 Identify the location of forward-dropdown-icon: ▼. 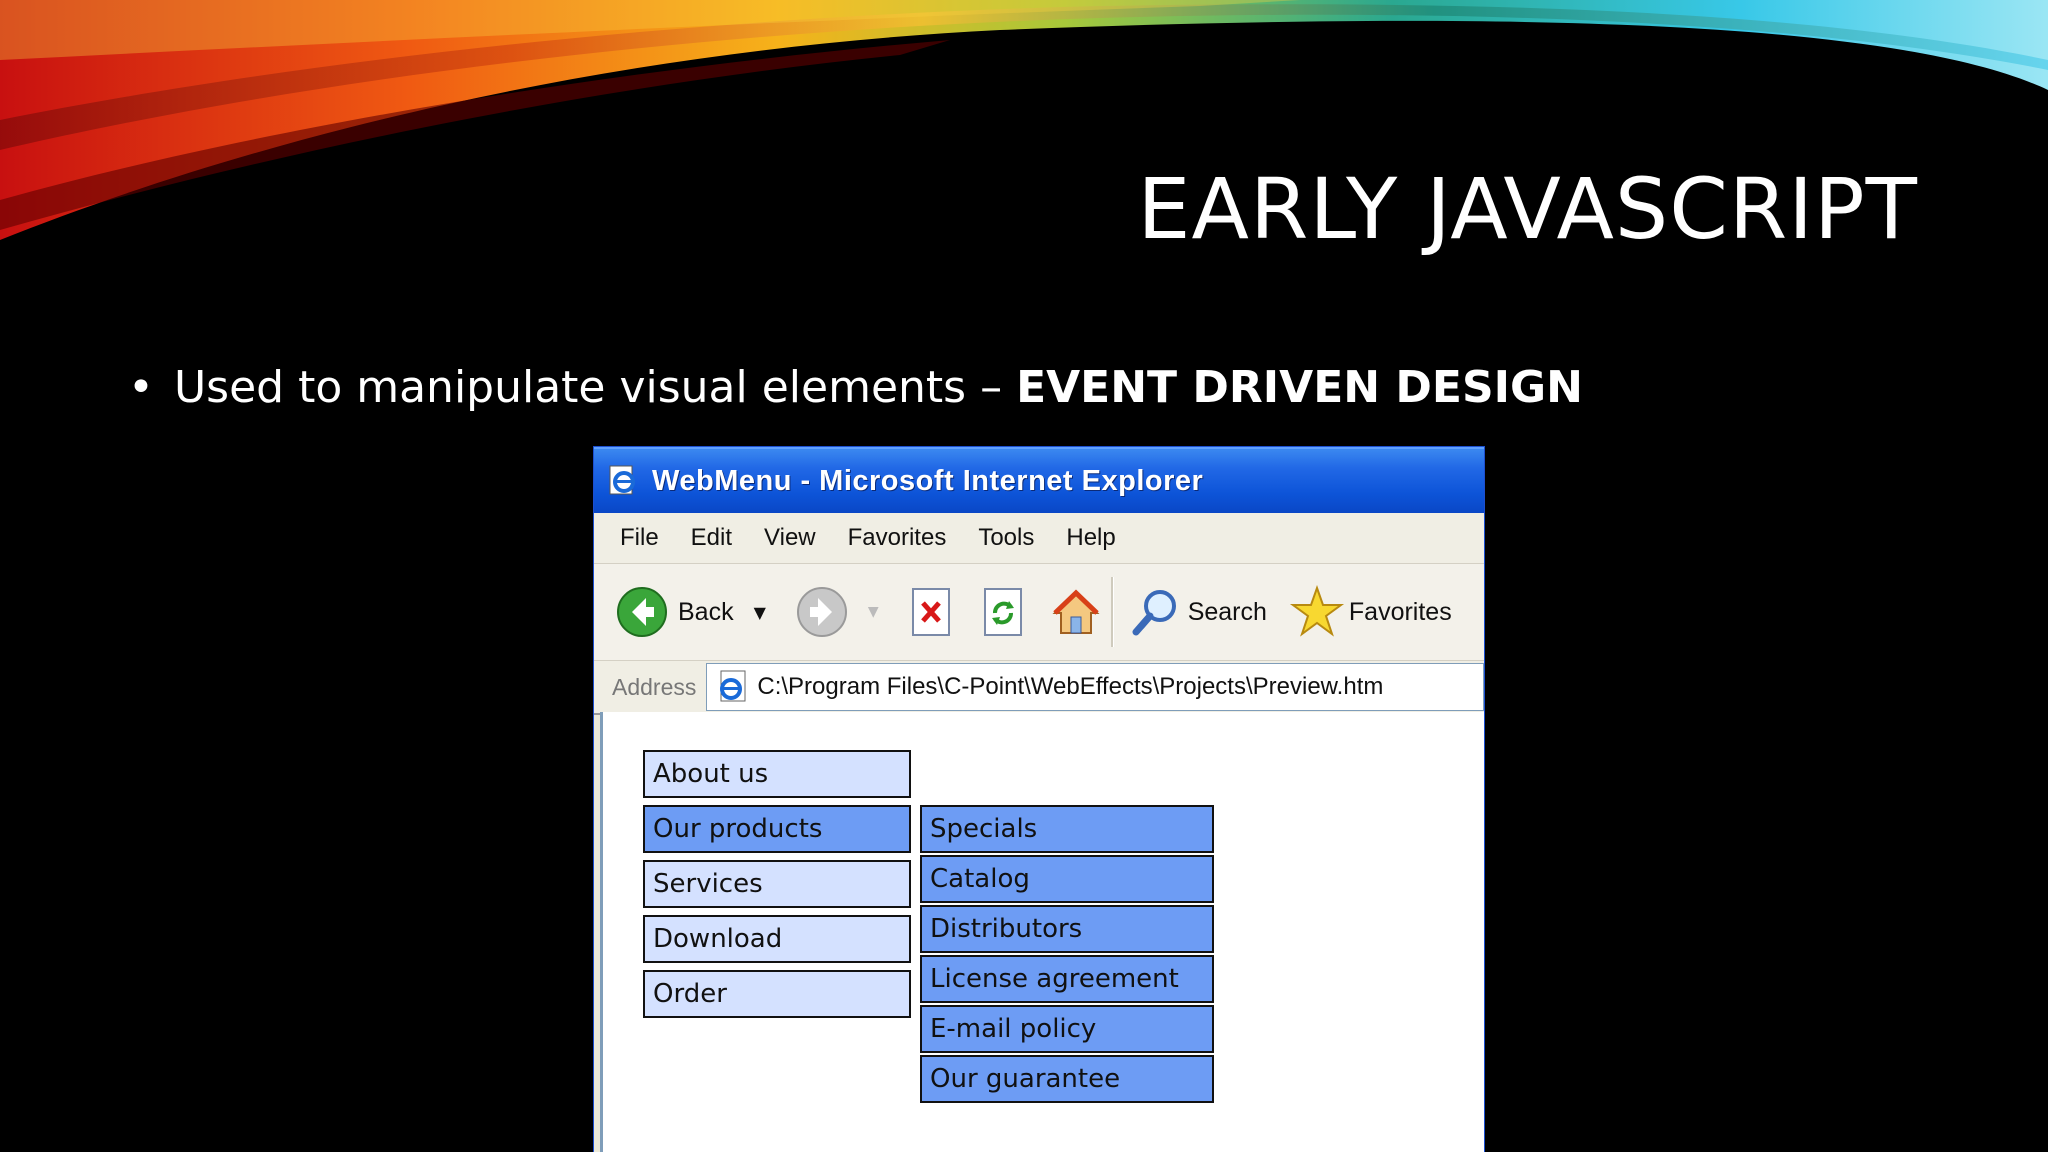
(873, 612).